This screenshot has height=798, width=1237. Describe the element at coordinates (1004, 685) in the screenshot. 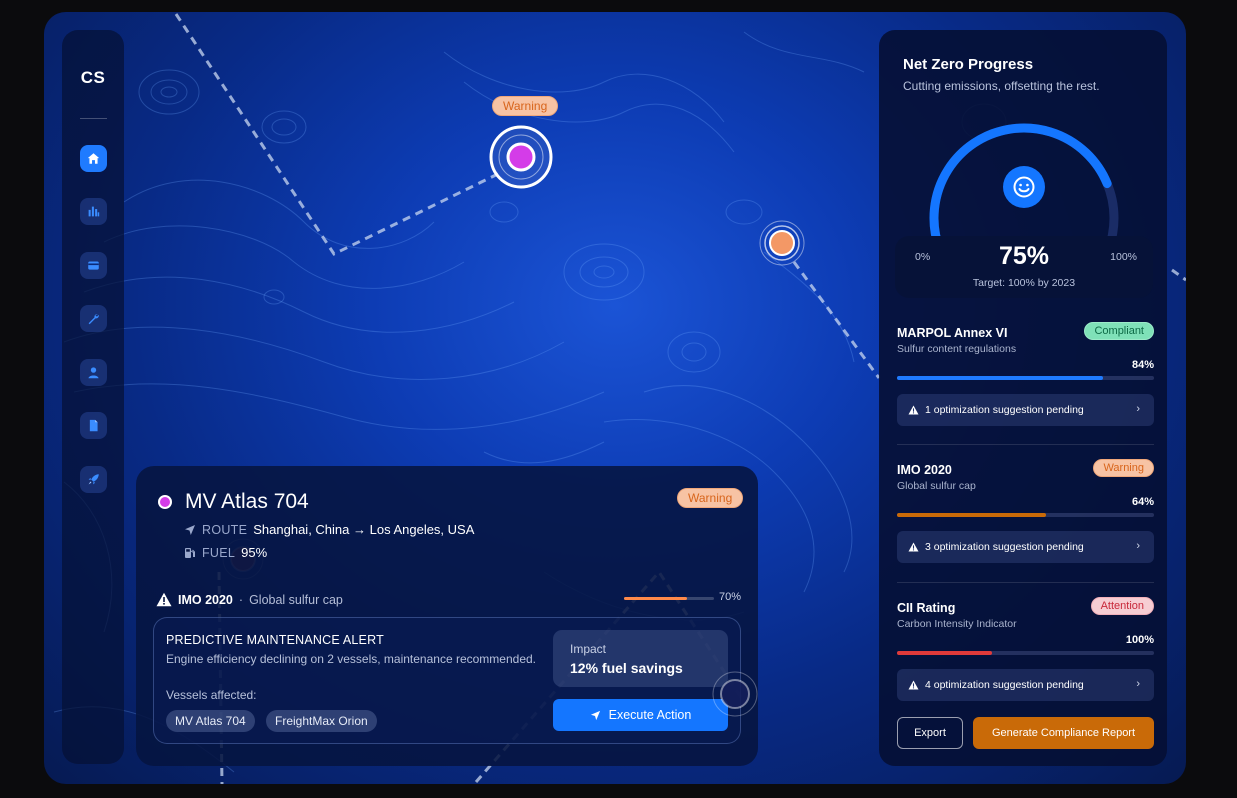

I see `suggestion-text: 4 optimization suggestion pending` at that location.